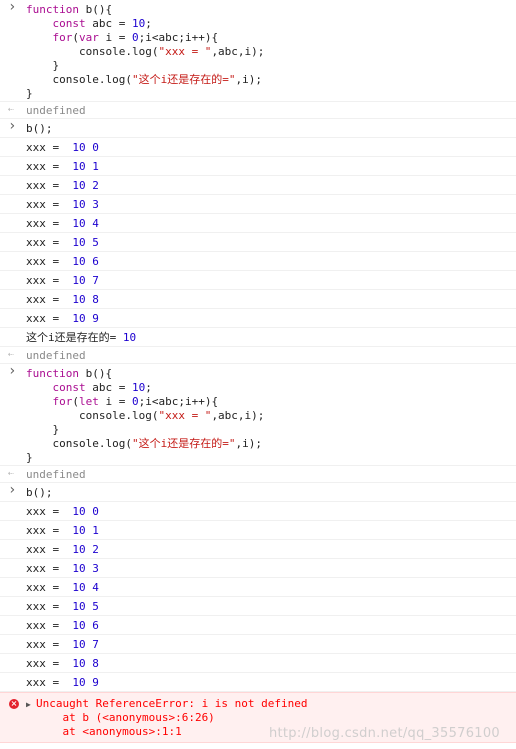 The height and width of the screenshot is (749, 516). Describe the element at coordinates (79, 79) in the screenshot. I see `code-token: console.log(` at that location.